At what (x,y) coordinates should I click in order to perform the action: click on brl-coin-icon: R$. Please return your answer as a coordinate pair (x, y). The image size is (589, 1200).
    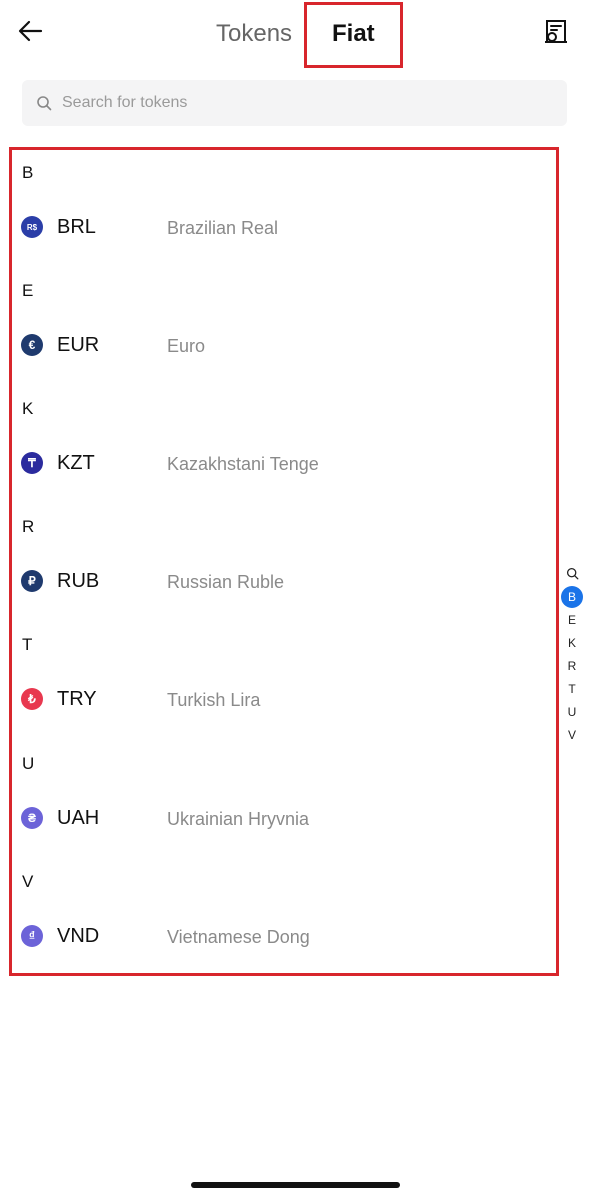
    Looking at the image, I should click on (32, 227).